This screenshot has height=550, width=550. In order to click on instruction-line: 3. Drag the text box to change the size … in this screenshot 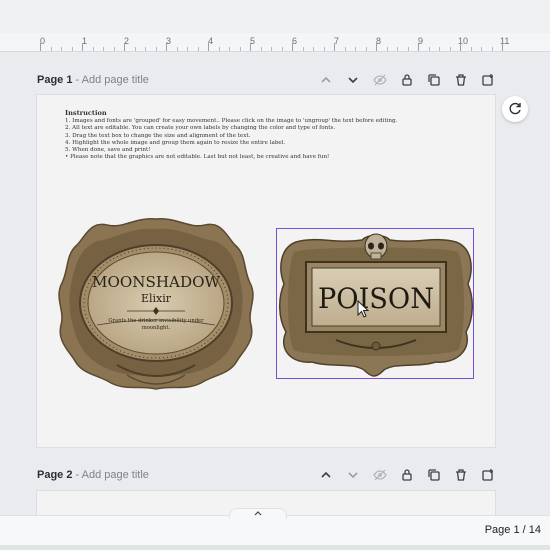, I will do `click(158, 135)`.